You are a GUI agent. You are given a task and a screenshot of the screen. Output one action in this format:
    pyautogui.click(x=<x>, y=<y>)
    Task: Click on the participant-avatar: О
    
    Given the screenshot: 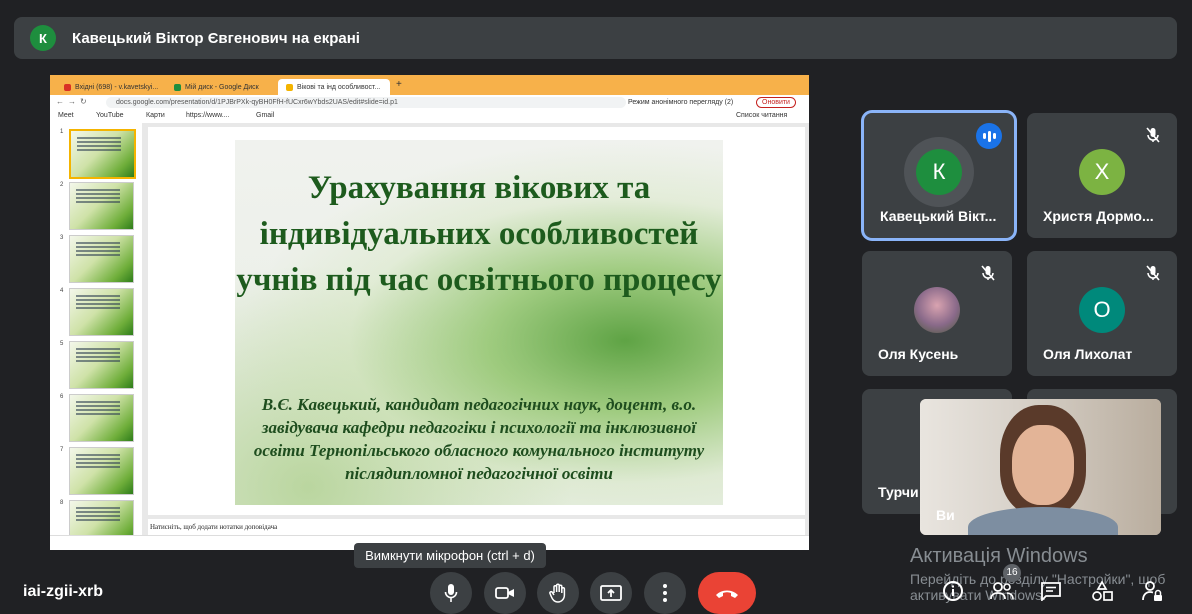 What is the action you would take?
    pyautogui.click(x=1102, y=310)
    